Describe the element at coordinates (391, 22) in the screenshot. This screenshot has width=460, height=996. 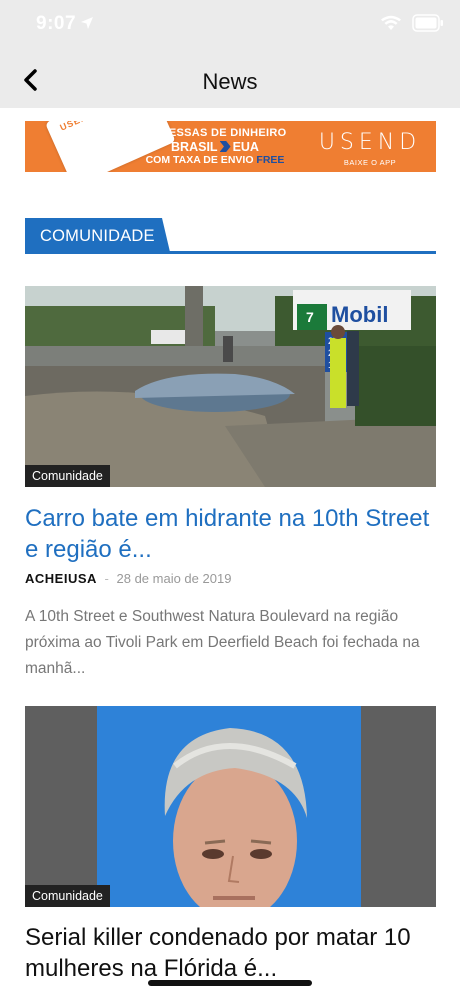
I see `wifi-icon` at that location.